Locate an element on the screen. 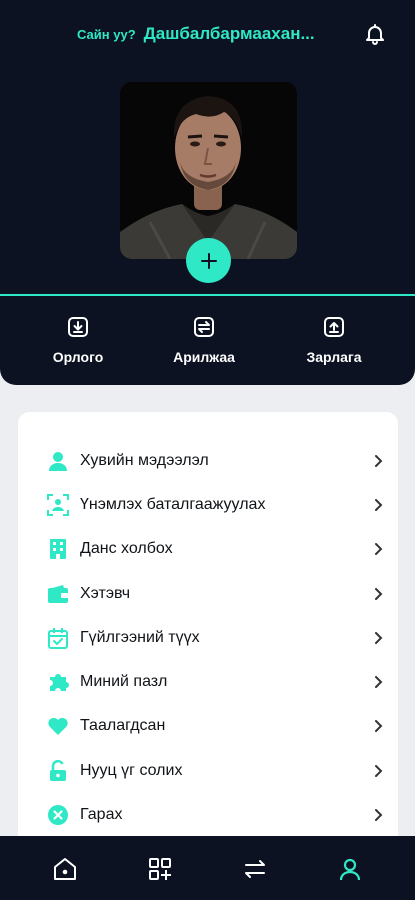 The image size is (415, 900). heart-icon is located at coordinates (58, 726).